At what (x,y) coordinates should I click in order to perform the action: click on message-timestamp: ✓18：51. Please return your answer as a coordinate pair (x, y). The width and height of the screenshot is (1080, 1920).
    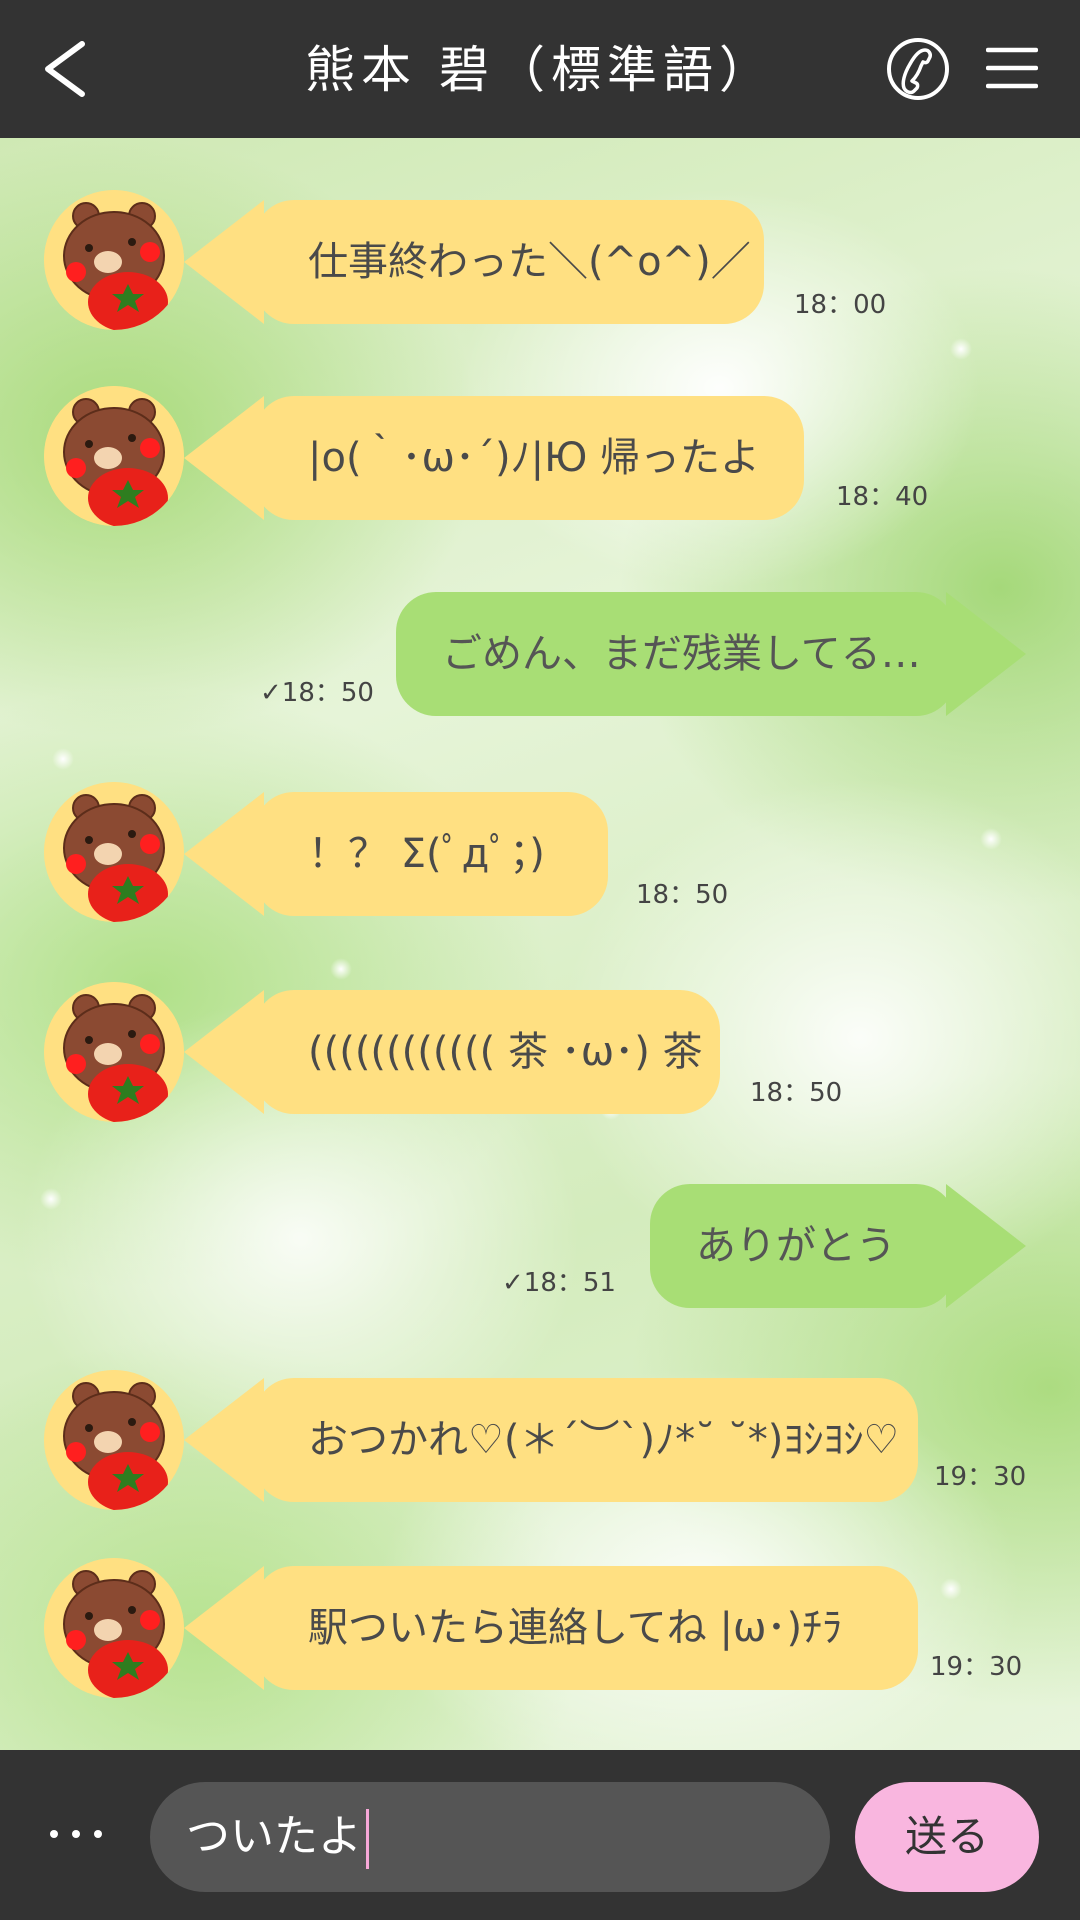
    Looking at the image, I should click on (559, 1283).